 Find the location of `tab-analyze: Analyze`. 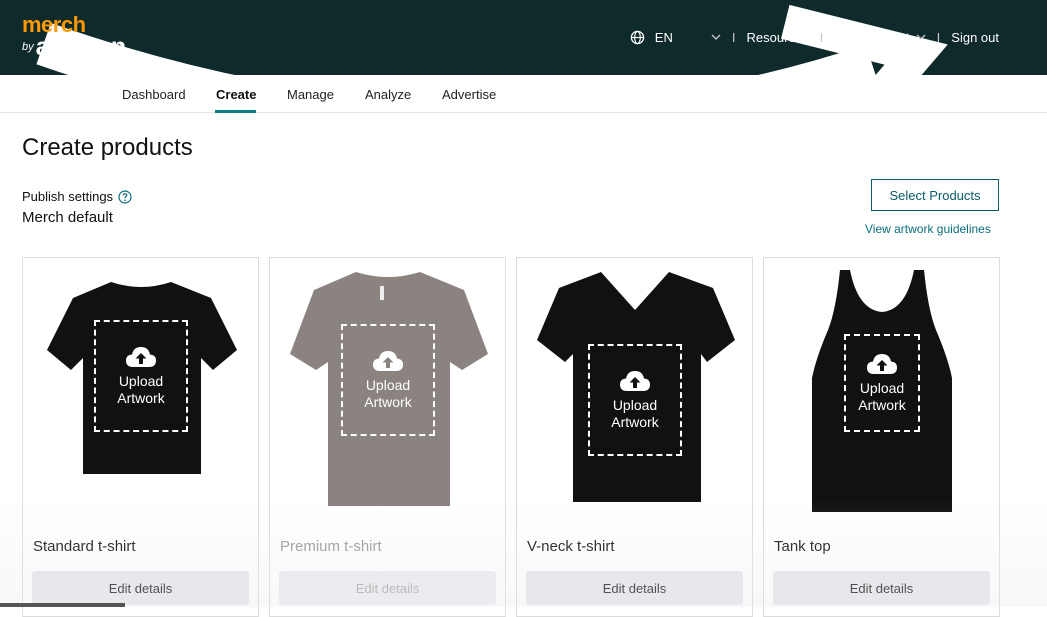

tab-analyze: Analyze is located at coordinates (388, 94).